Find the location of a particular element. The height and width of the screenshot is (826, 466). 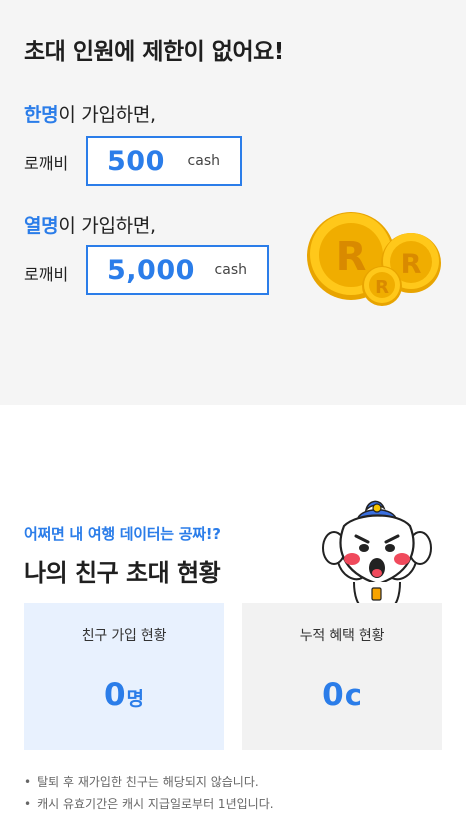

tier2-highlight: 열명 is located at coordinates (41, 226).